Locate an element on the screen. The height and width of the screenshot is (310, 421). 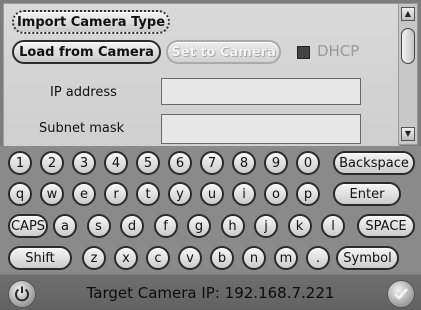
key-j: j is located at coordinates (266, 226).